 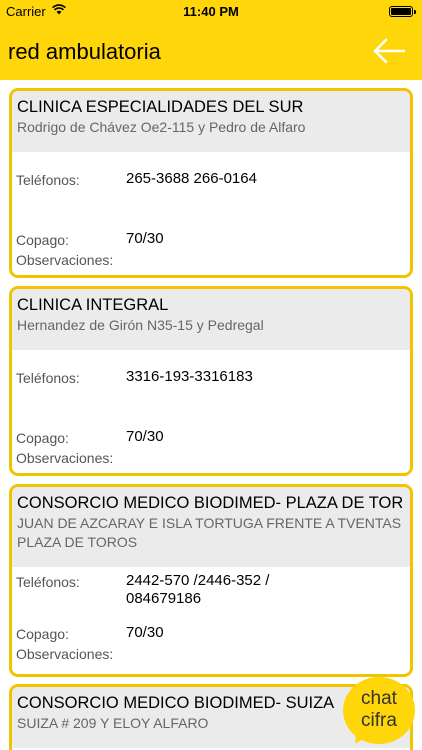 I want to click on clinic-name: CLINICA INTEGRAL, so click(x=93, y=305).